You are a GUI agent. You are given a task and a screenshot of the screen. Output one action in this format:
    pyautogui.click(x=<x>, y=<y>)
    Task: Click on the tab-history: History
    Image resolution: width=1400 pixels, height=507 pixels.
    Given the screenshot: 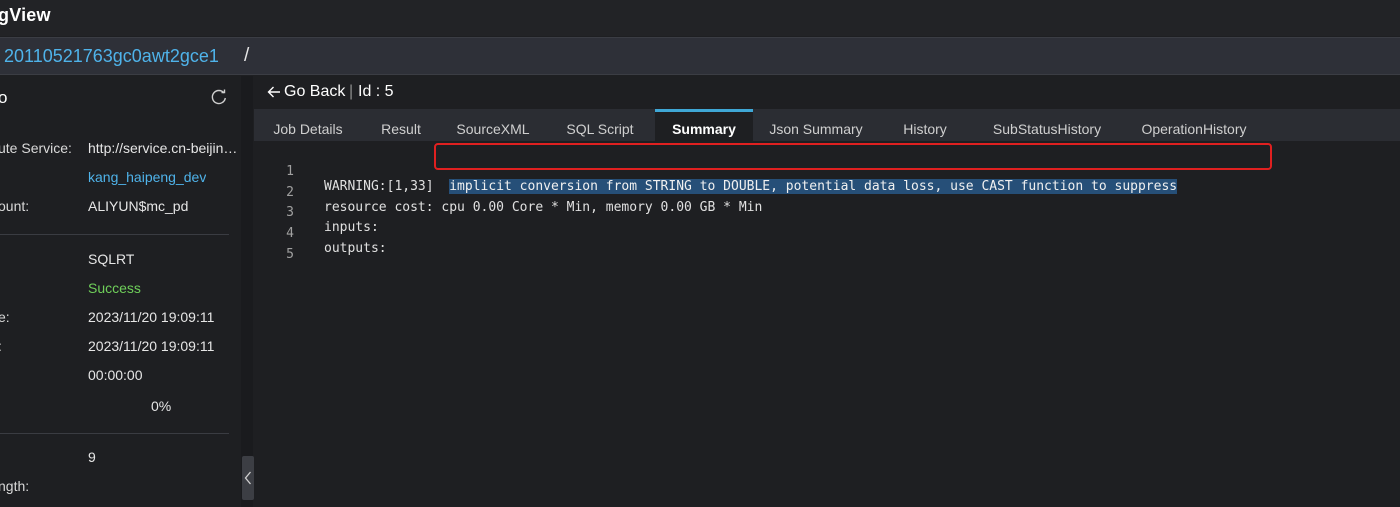 What is the action you would take?
    pyautogui.click(x=925, y=125)
    